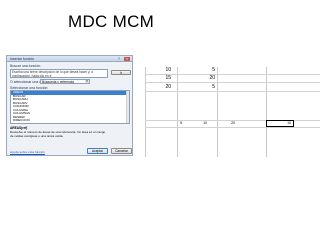 The image size is (320, 240). Describe the element at coordinates (111, 21) in the screenshot. I see `slide-title: MDC MCM` at that location.